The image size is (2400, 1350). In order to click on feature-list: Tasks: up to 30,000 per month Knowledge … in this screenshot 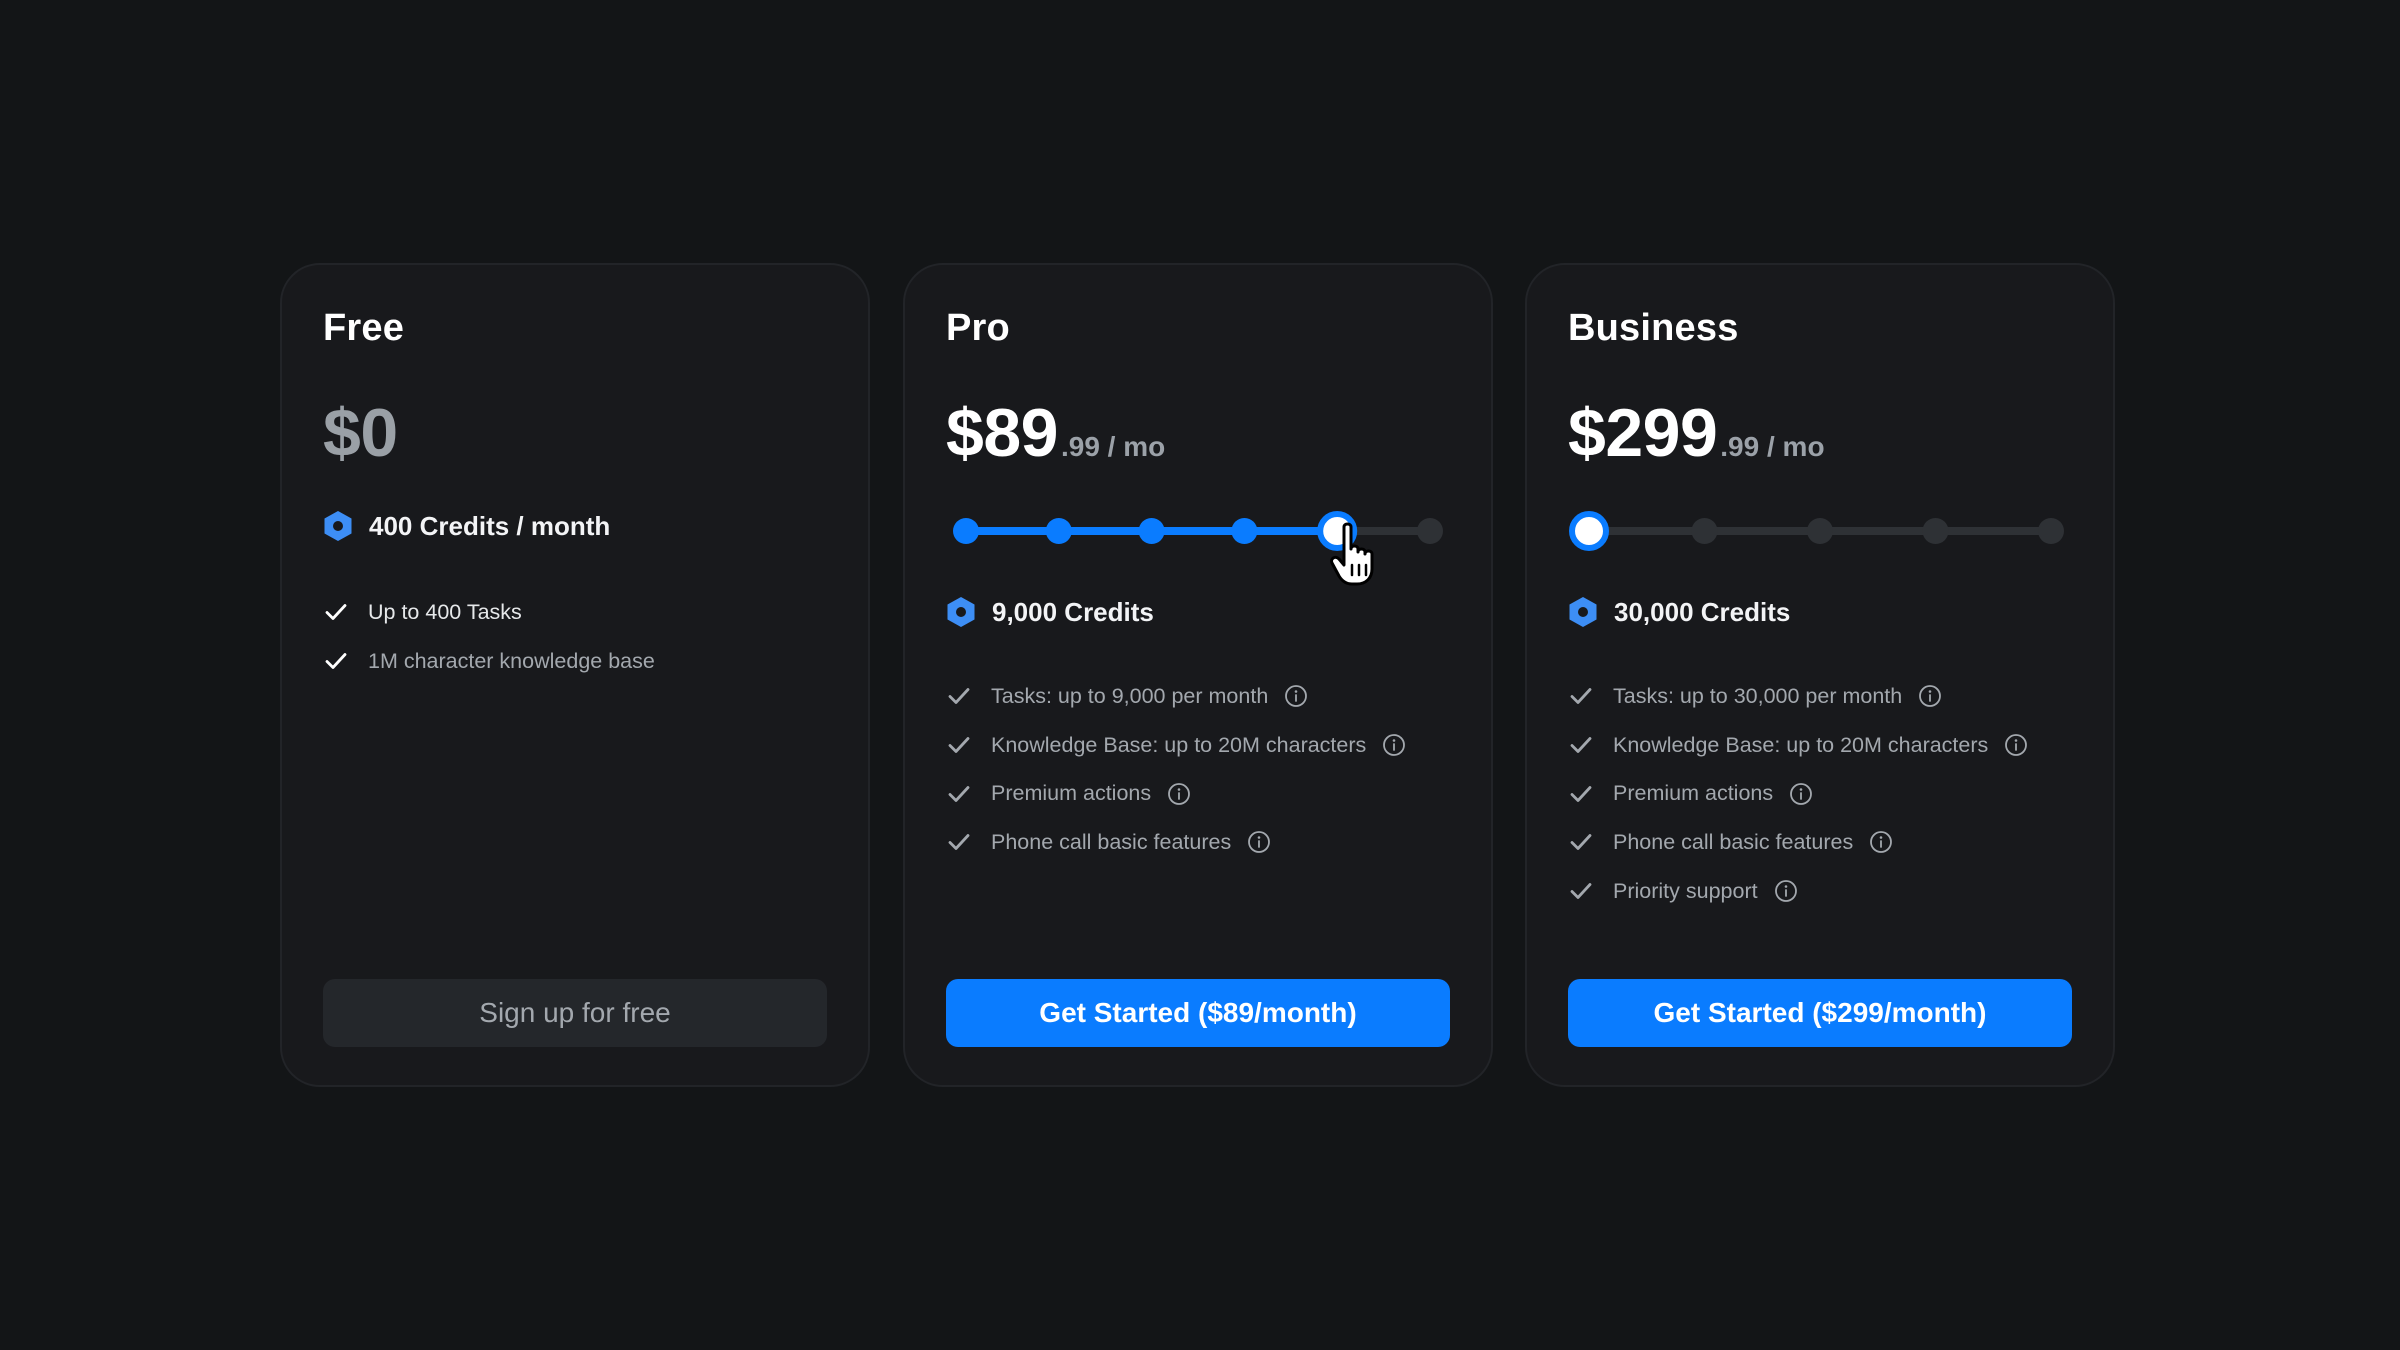, I will do `click(1820, 793)`.